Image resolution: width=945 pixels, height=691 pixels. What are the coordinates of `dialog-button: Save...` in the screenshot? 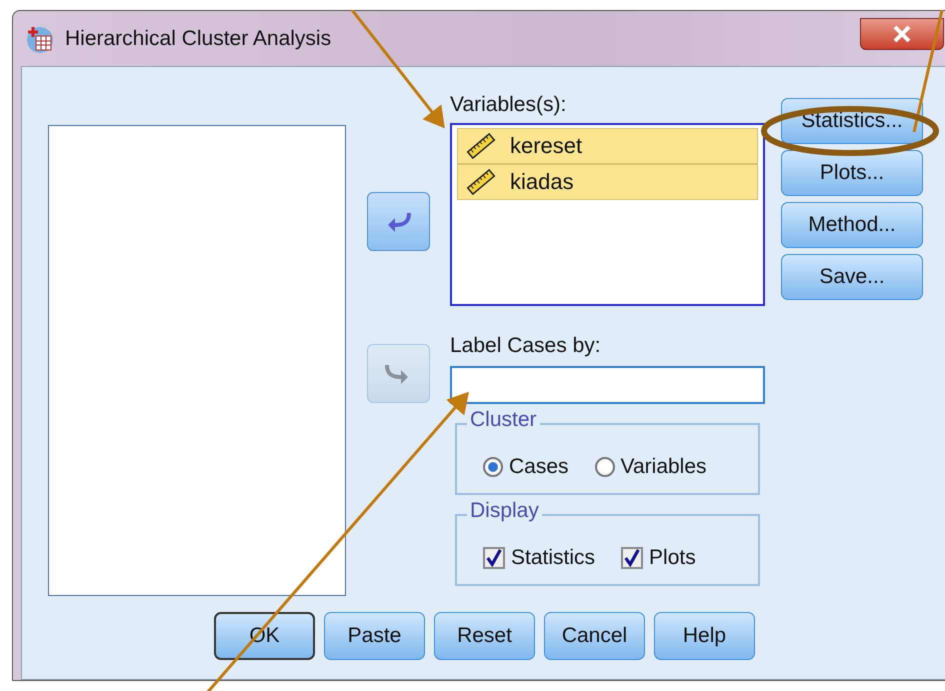 It's located at (852, 277).